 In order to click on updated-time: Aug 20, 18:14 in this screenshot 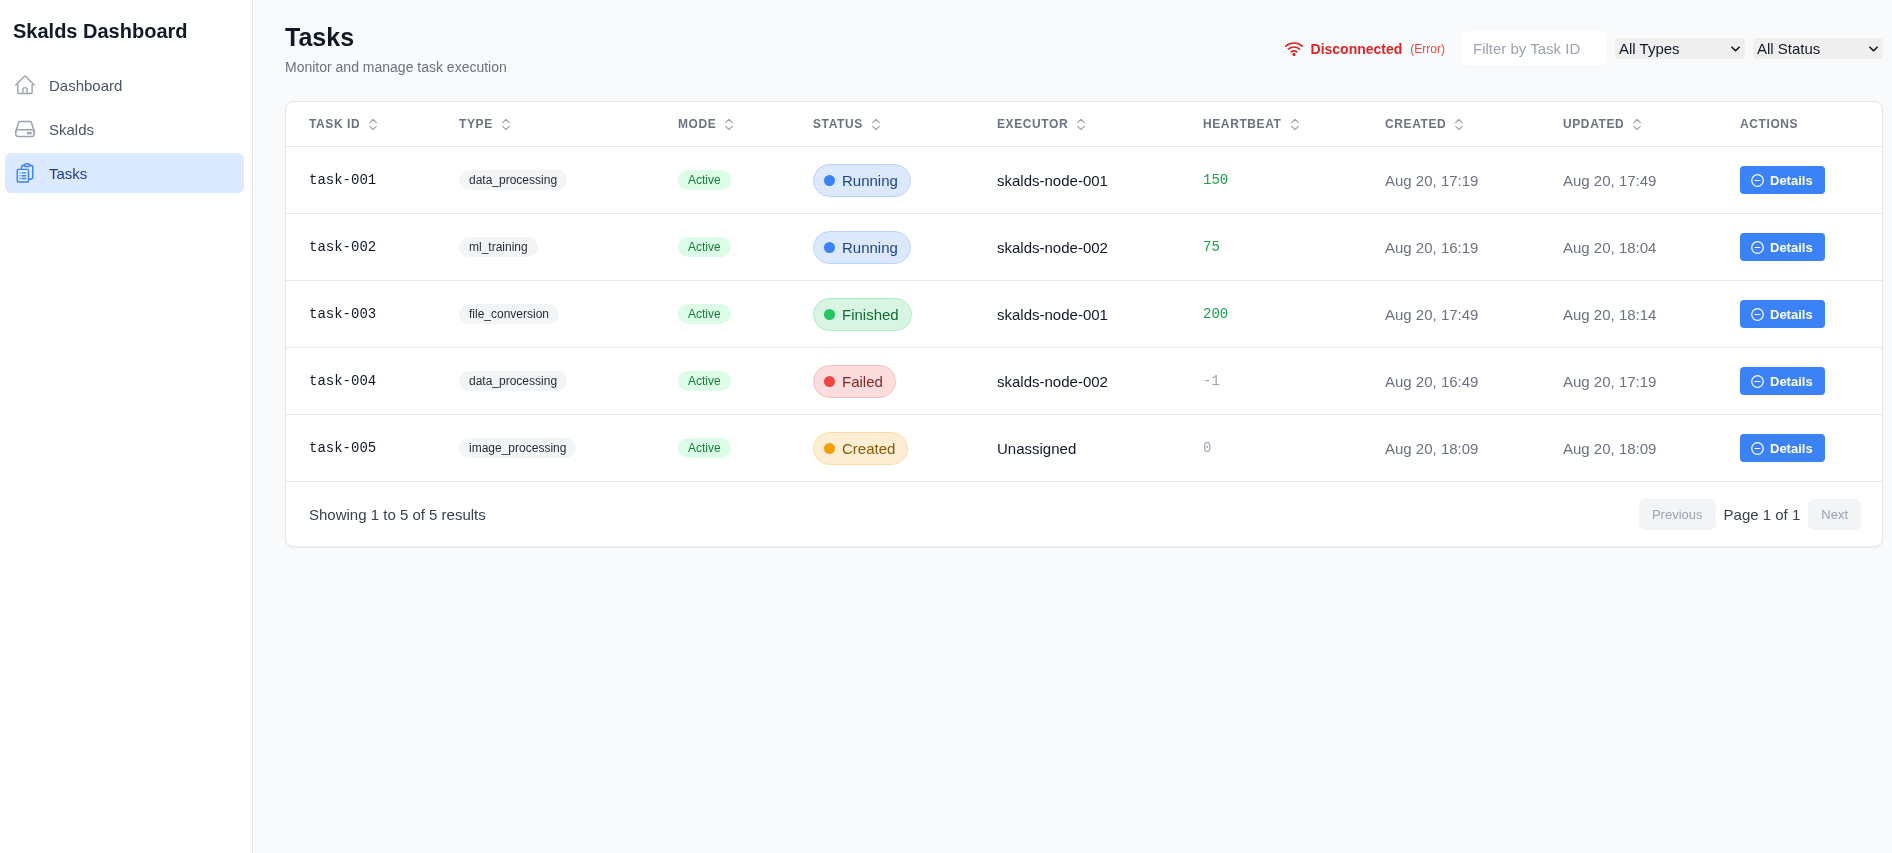, I will do `click(1610, 314)`.